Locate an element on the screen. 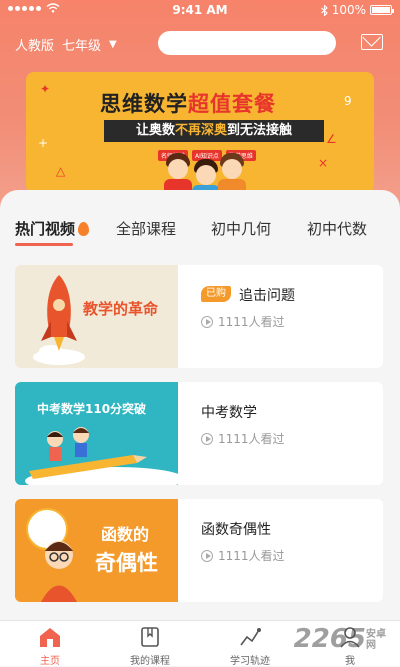 This screenshot has height=667, width=400. fire-icon is located at coordinates (84, 229).